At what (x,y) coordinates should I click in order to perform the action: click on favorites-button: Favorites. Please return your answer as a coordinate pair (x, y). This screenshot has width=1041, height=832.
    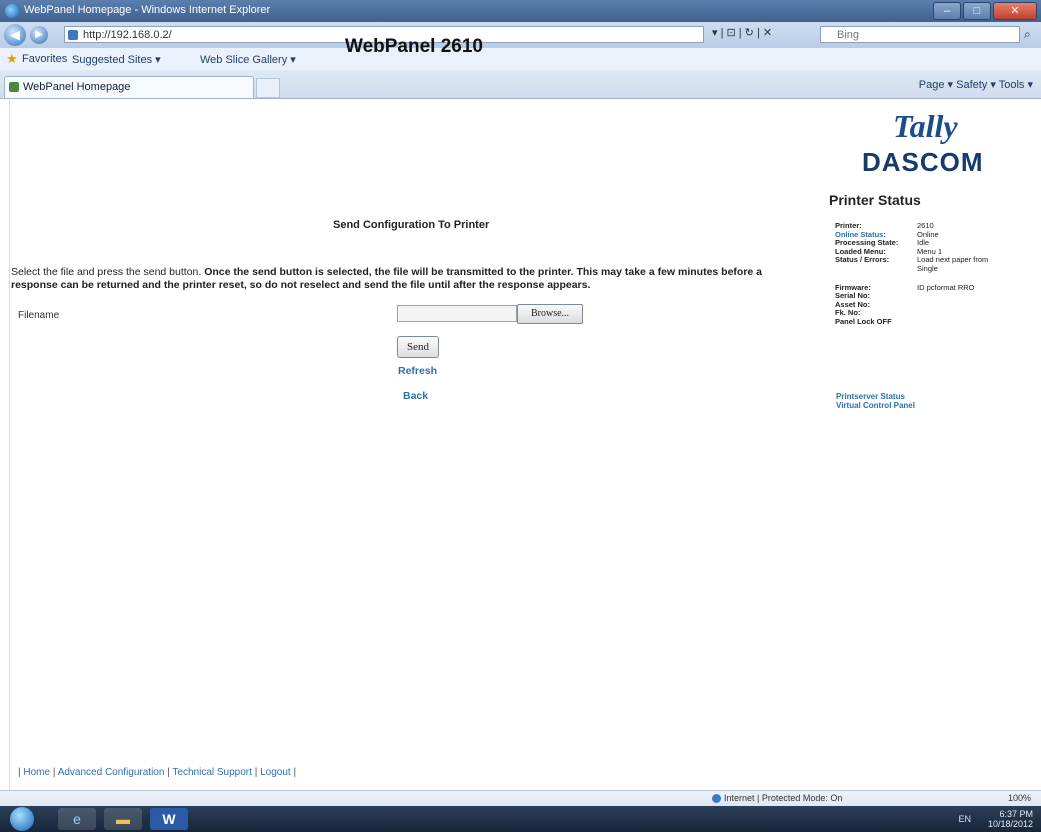
    Looking at the image, I should click on (44, 59).